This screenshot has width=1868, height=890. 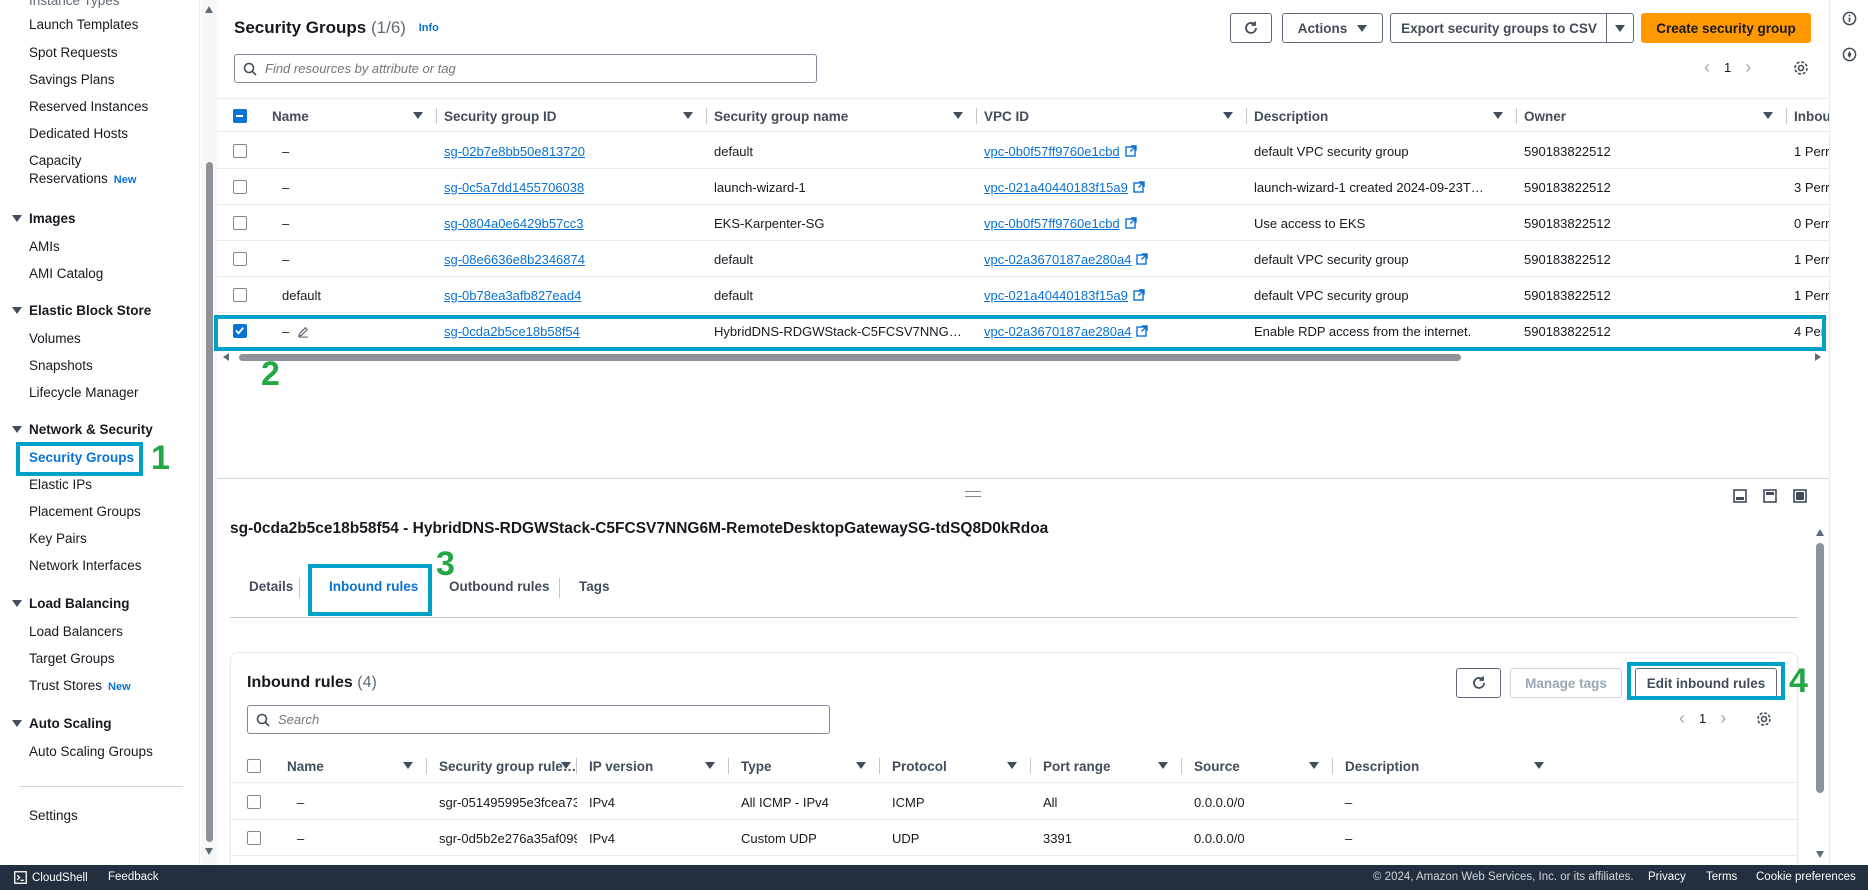 I want to click on column-header-type: Type, so click(x=804, y=766).